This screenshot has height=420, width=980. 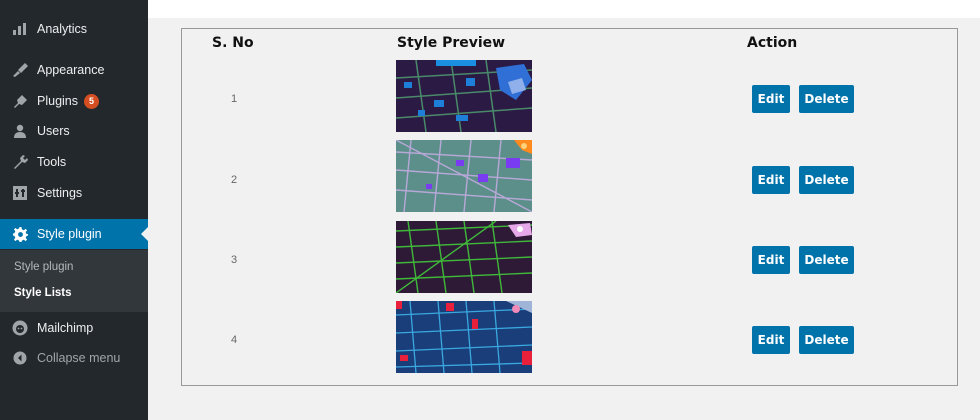 I want to click on row-sno: 3, so click(x=234, y=260).